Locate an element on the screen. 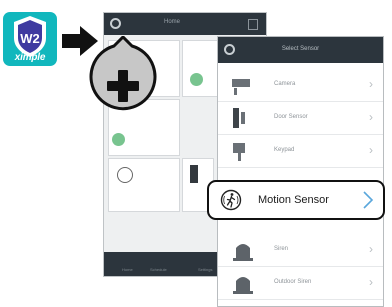 The width and height of the screenshot is (392, 307). list-item-label: Keypad is located at coordinates (284, 150).